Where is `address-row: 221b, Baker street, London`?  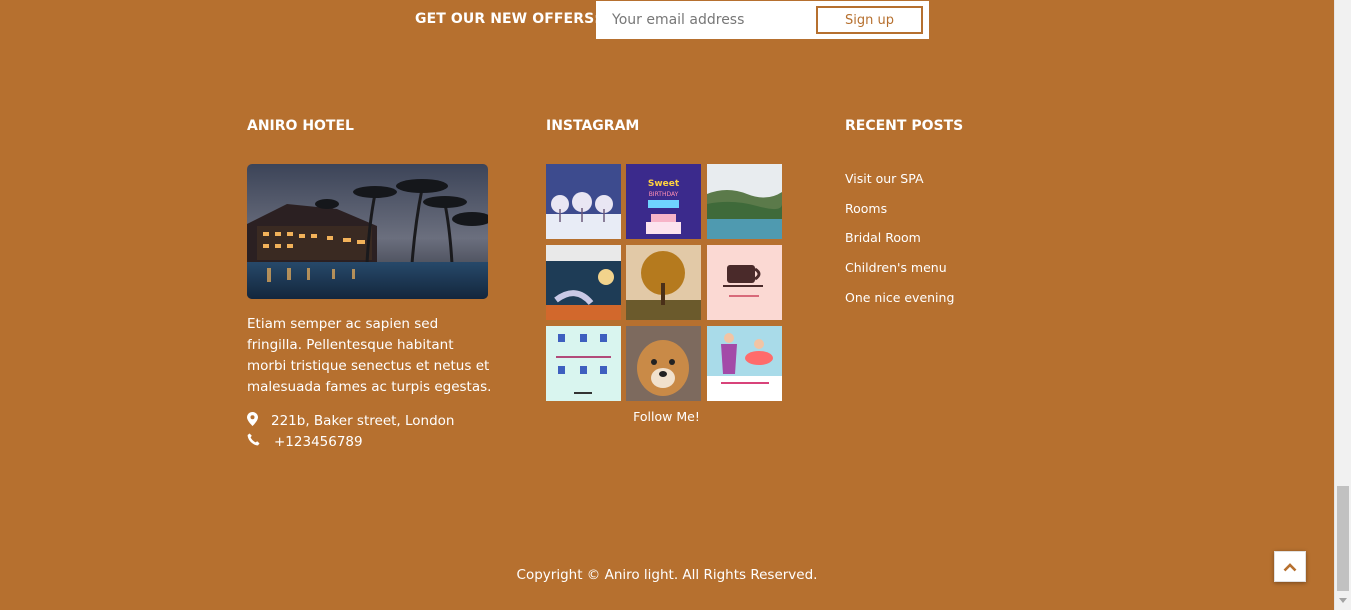 address-row: 221b, Baker street, London is located at coordinates (351, 421).